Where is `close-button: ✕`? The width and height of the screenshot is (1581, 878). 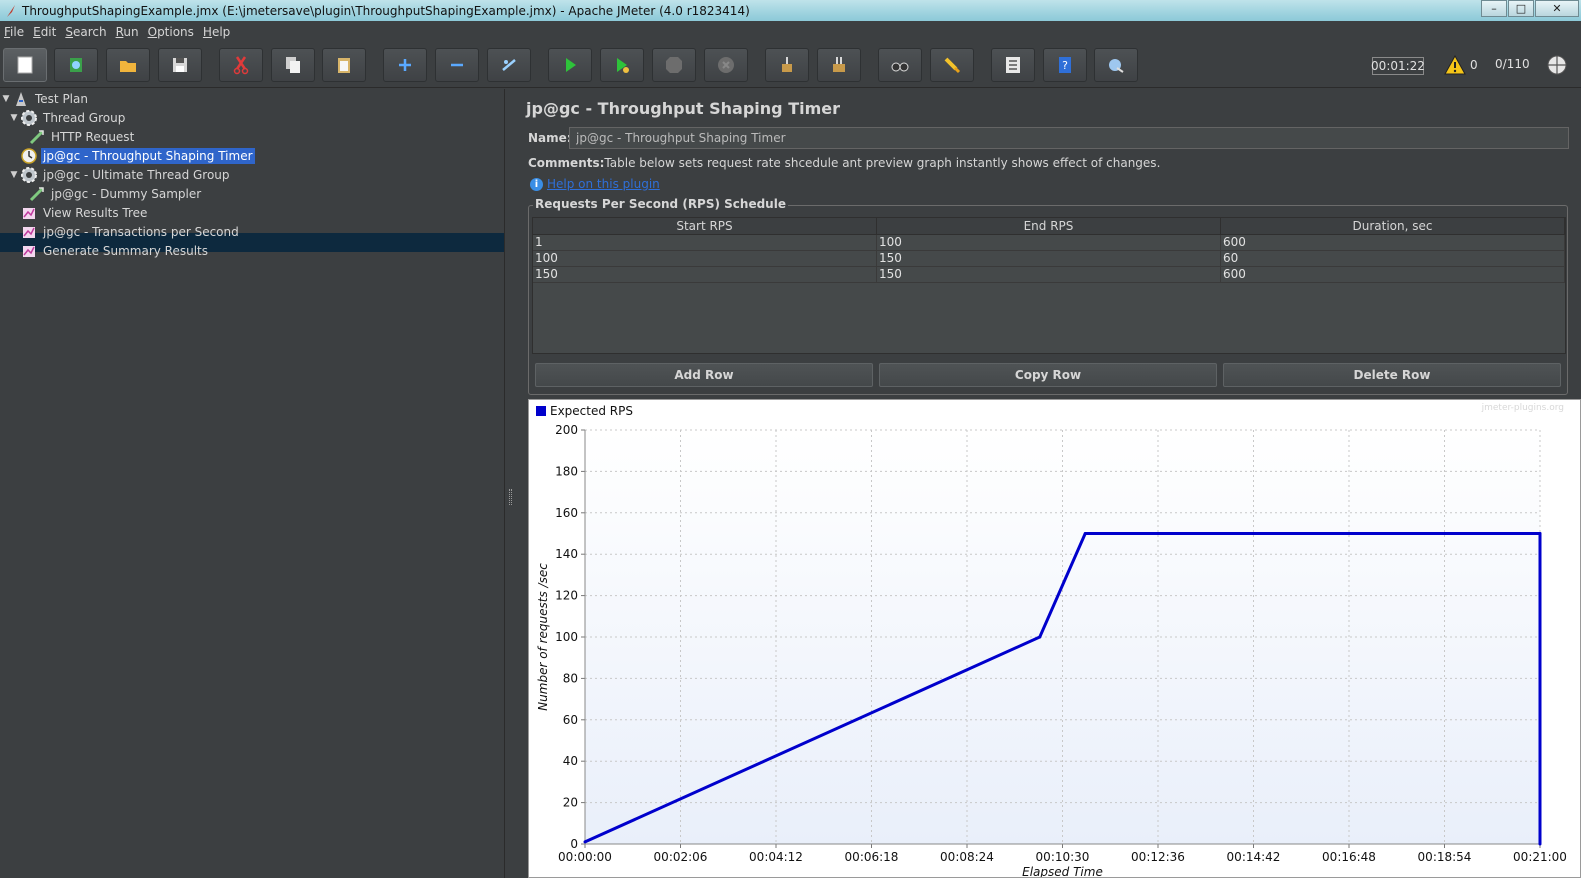 close-button: ✕ is located at coordinates (1557, 8).